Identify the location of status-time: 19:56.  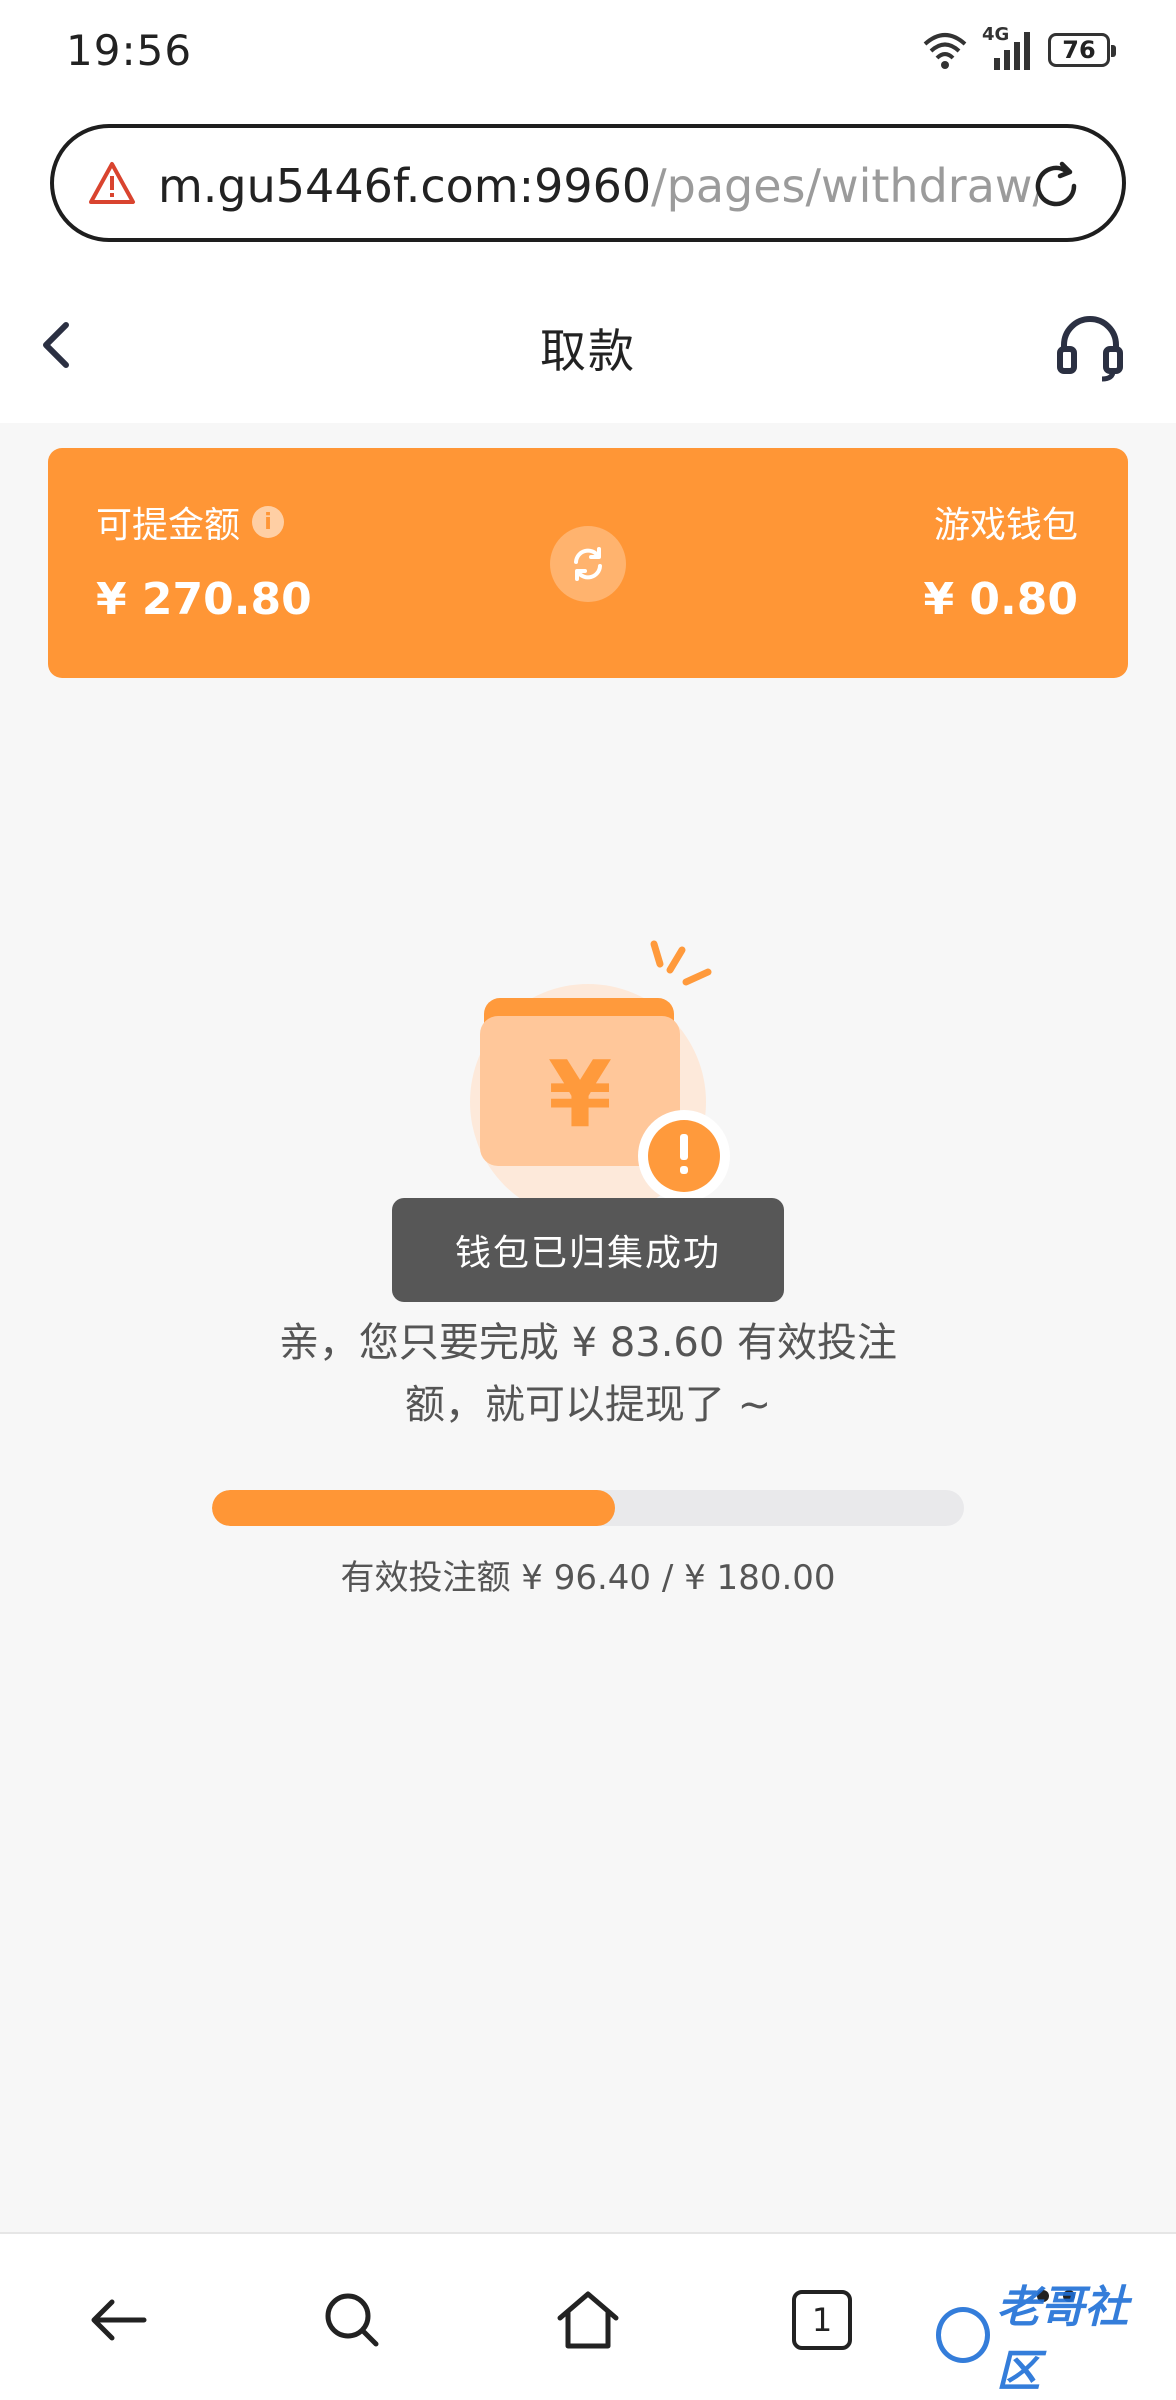
(129, 50).